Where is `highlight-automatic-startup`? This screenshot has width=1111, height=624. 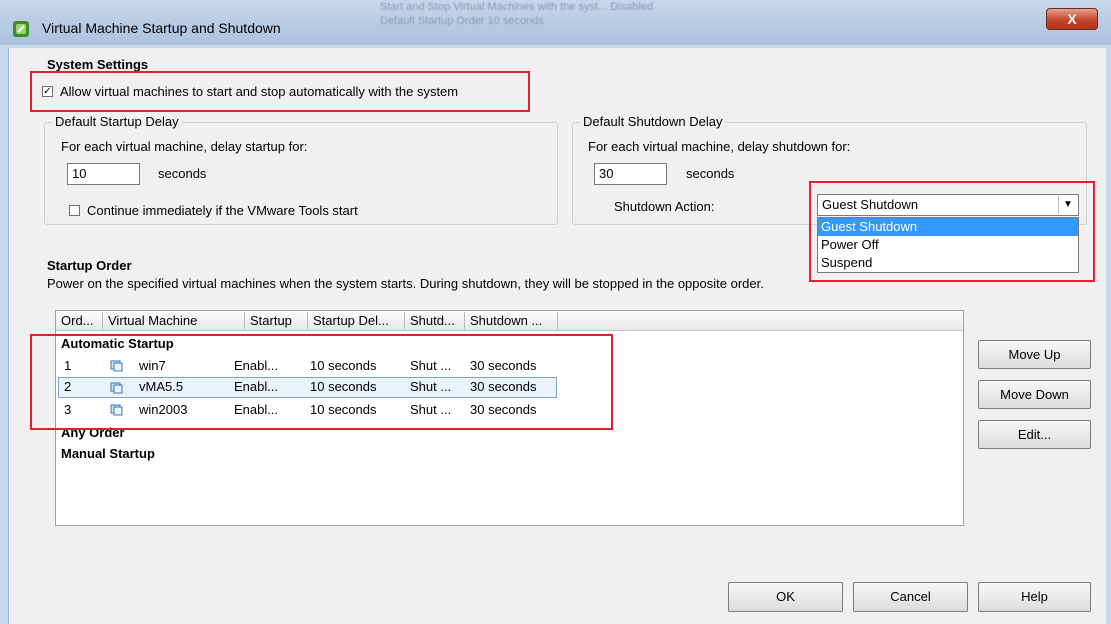
highlight-automatic-startup is located at coordinates (321, 382).